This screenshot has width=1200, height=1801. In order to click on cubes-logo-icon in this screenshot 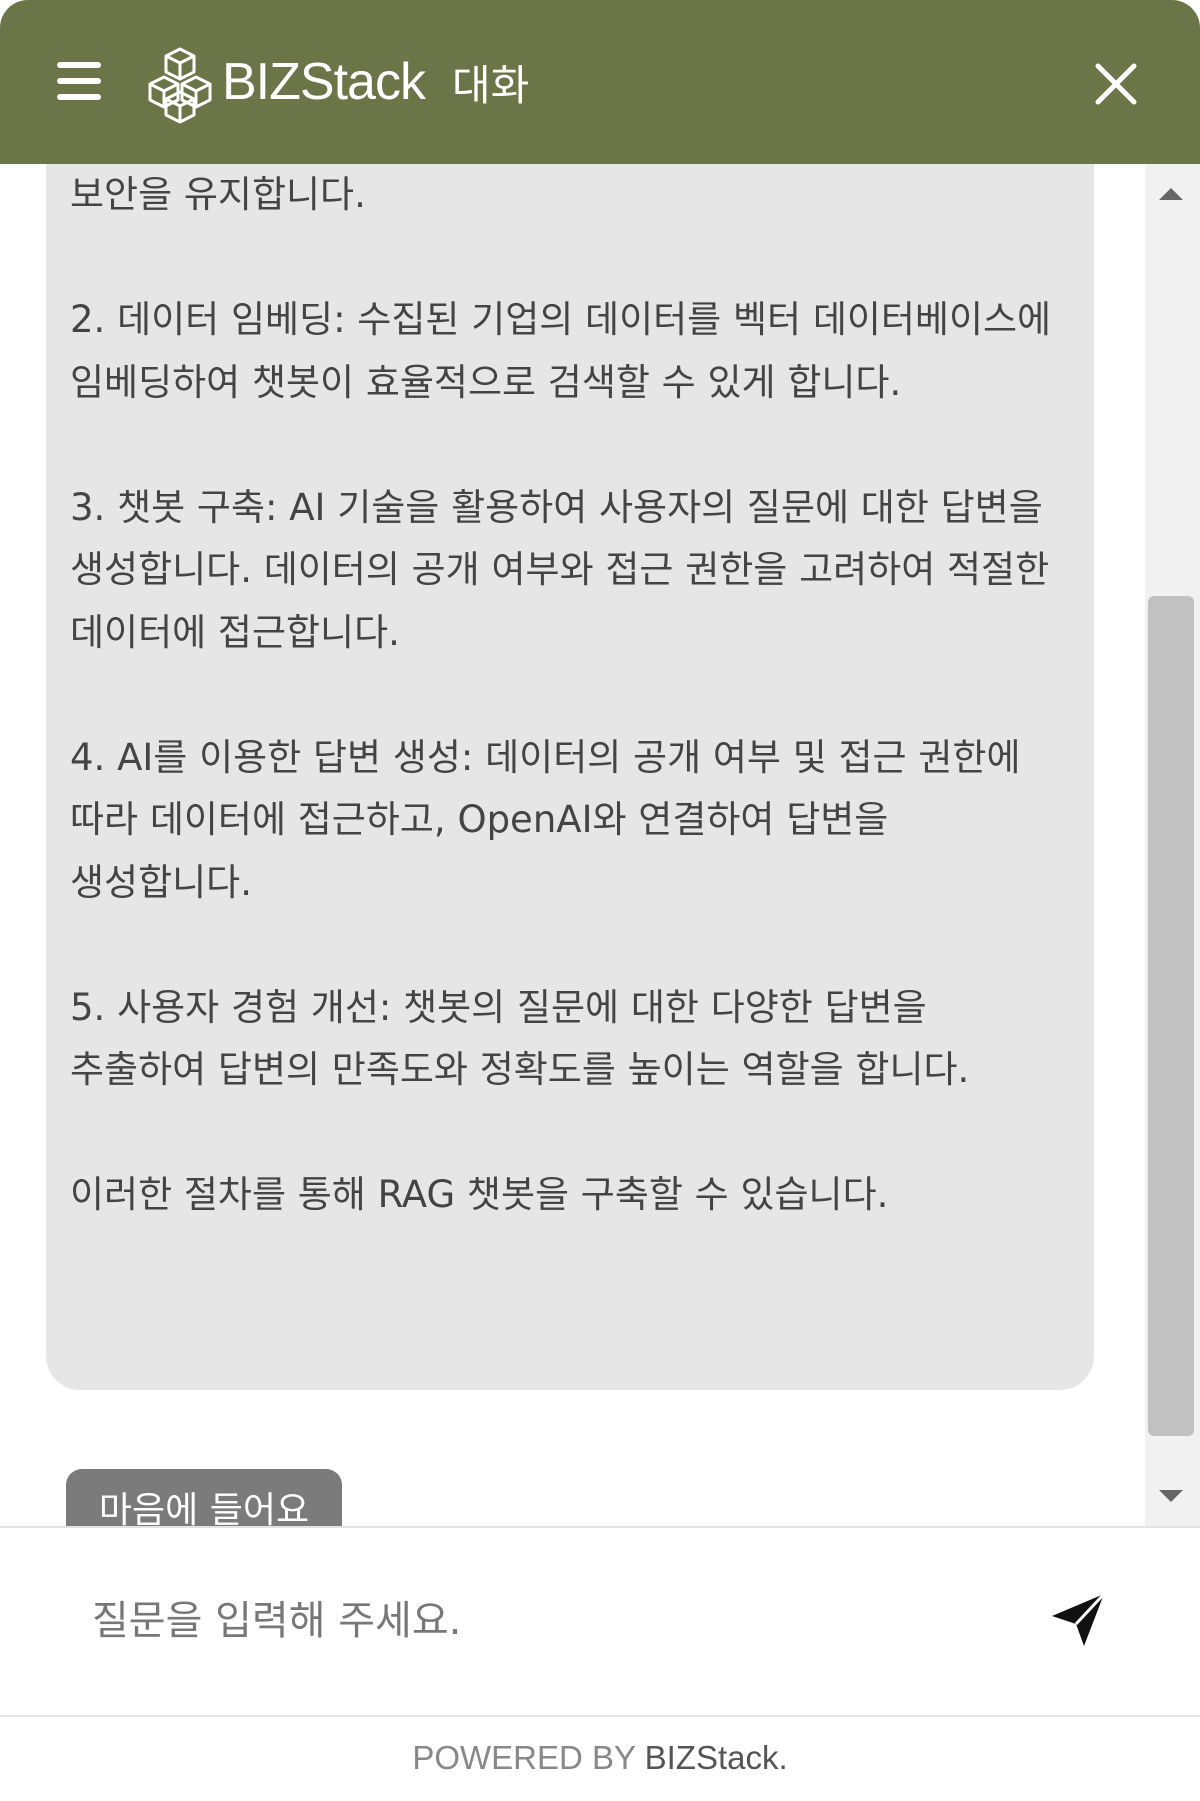, I will do `click(180, 85)`.